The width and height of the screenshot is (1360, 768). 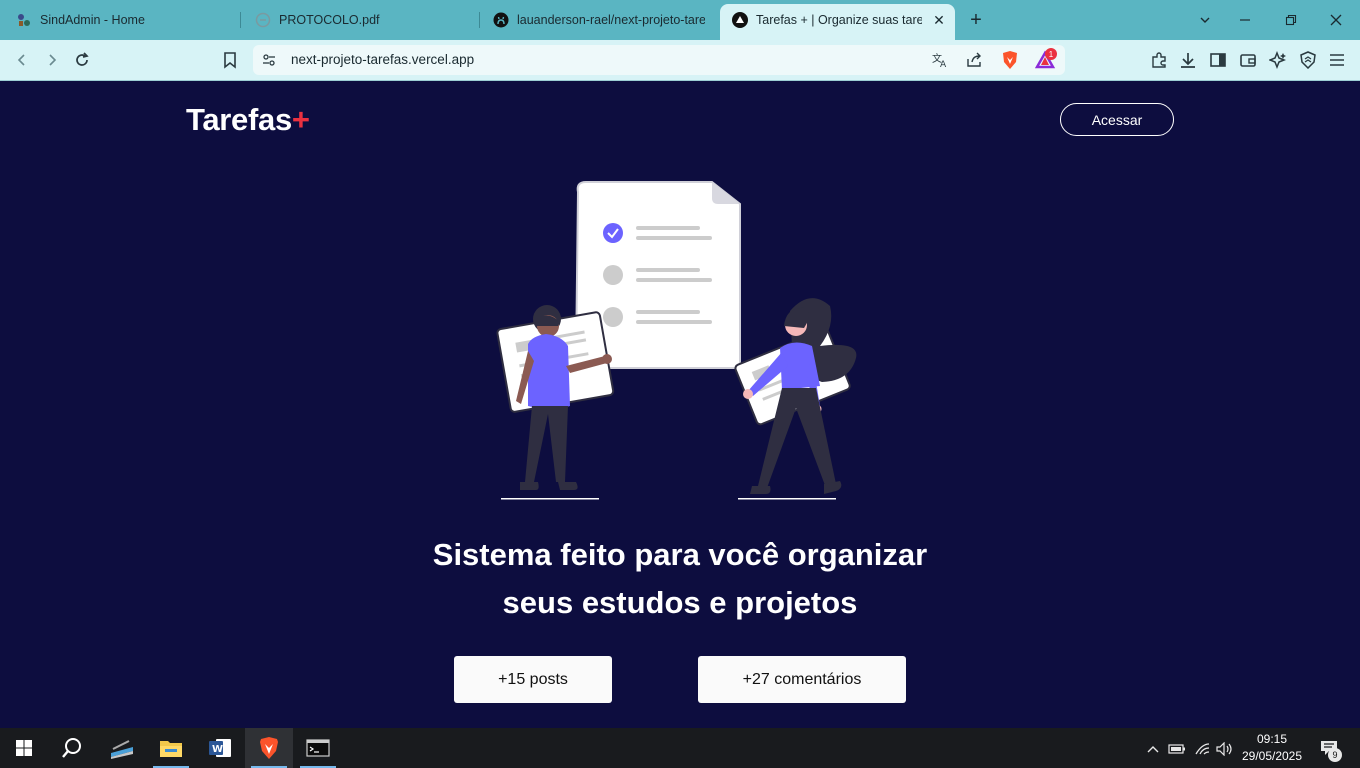 What do you see at coordinates (24, 20) in the screenshot?
I see `sindadmin-icon` at bounding box center [24, 20].